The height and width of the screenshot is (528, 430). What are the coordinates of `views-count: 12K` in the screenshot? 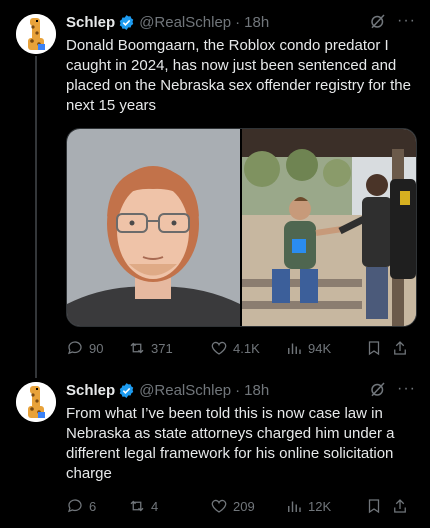 It's located at (320, 506).